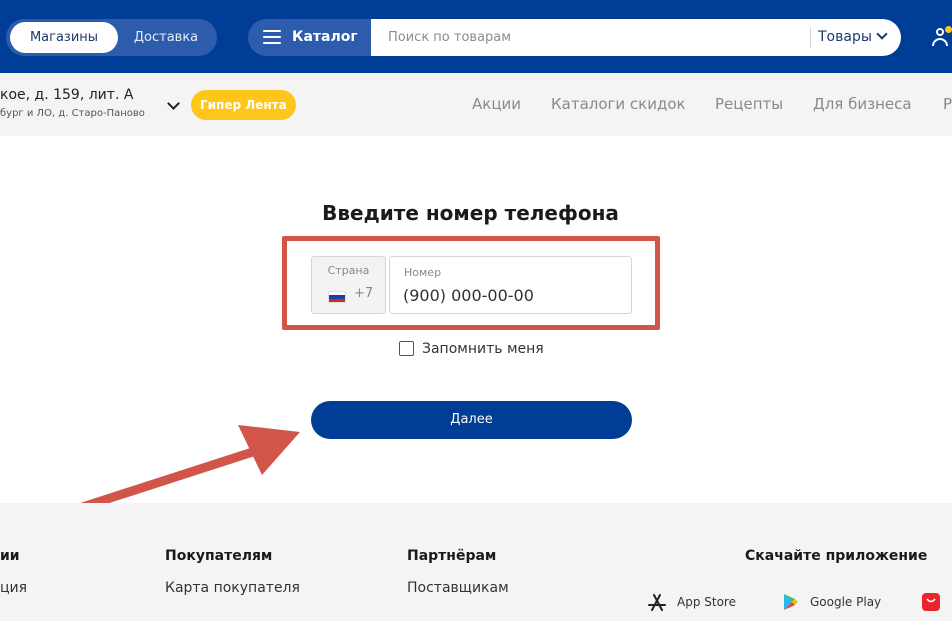 Image resolution: width=952 pixels, height=621 pixels. I want to click on store-type-badge: Гипер Лента, so click(243, 105).